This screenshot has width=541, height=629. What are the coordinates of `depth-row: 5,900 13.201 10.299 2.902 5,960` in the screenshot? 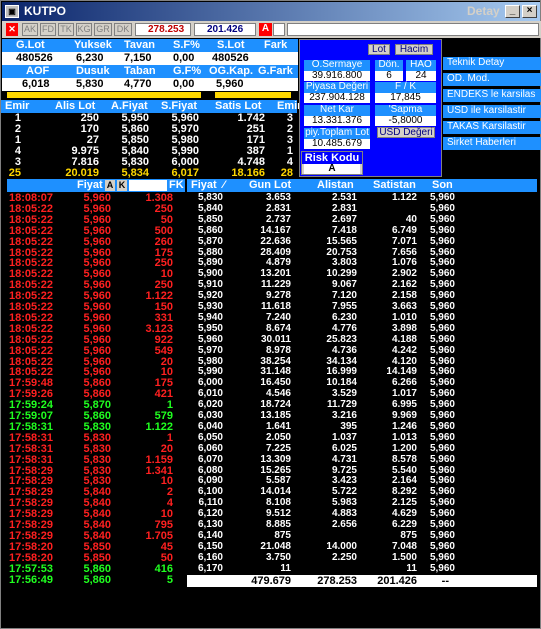 It's located at (362, 273).